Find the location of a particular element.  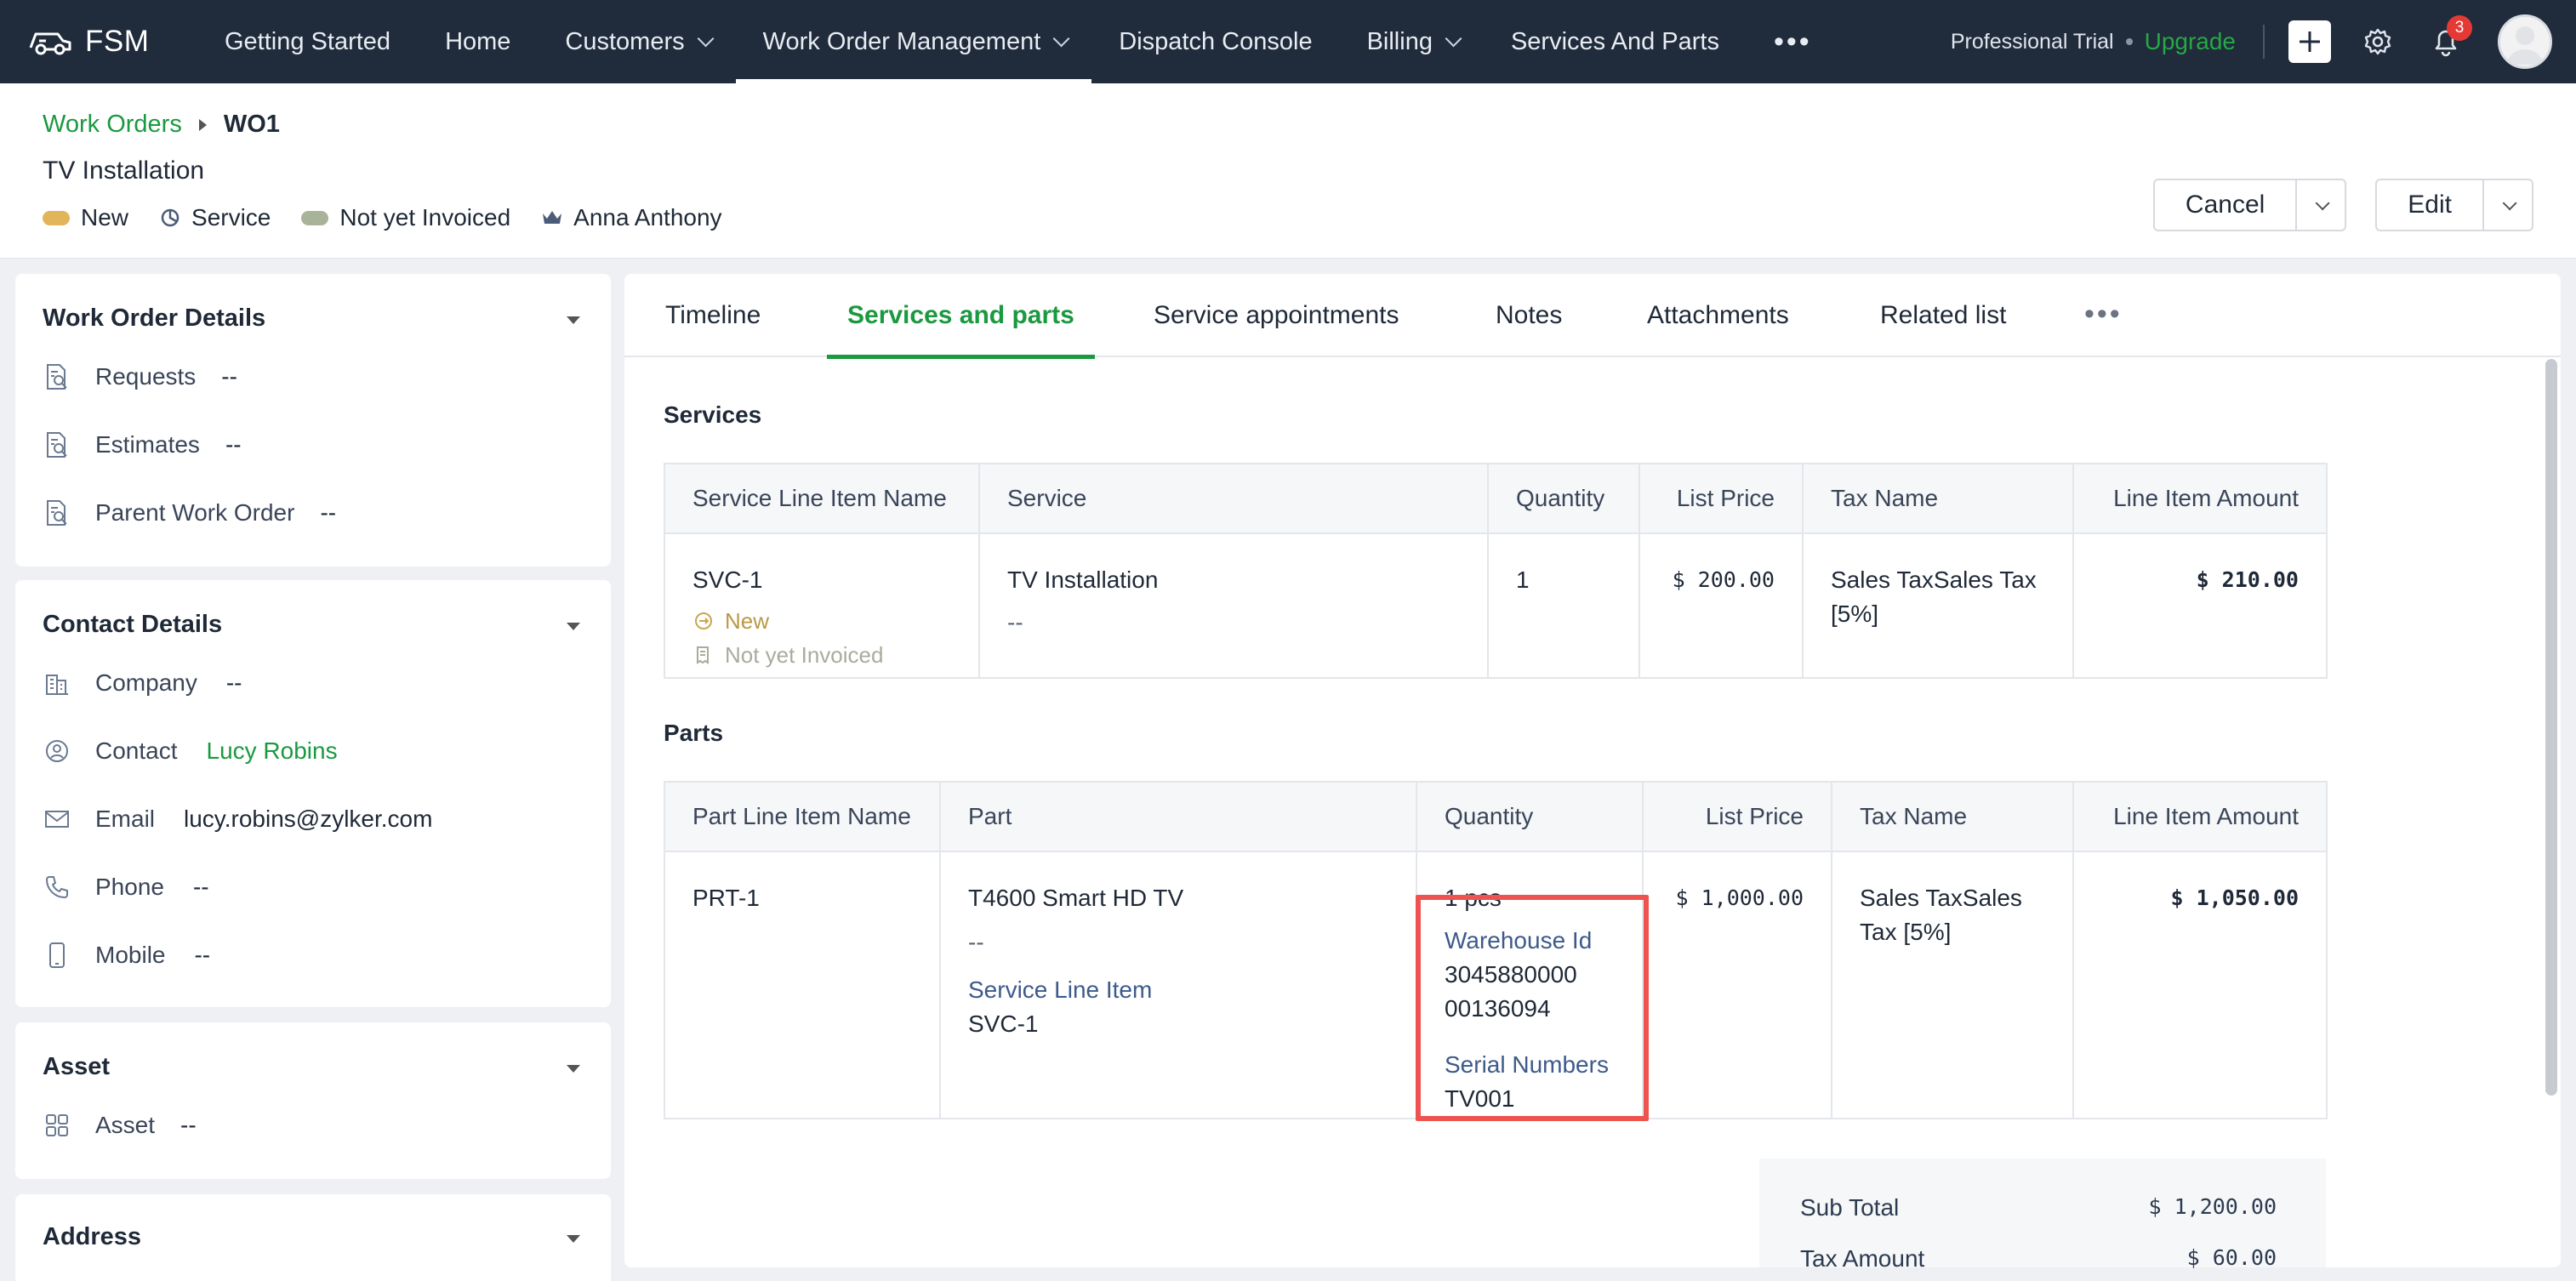

plus-icon is located at coordinates (2310, 41).